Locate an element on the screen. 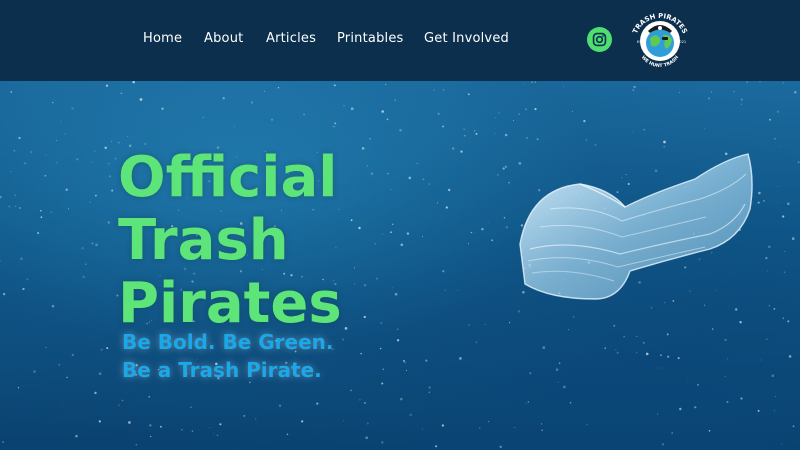  nav-articles-link: Articles is located at coordinates (291, 38).